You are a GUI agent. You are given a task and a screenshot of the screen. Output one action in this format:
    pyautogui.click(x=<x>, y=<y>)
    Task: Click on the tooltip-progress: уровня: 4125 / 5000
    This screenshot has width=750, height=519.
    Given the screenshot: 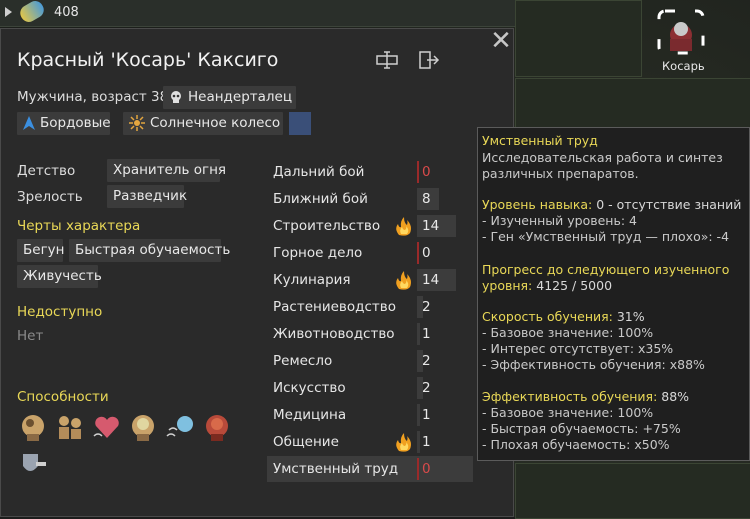 What is the action you would take?
    pyautogui.click(x=547, y=285)
    